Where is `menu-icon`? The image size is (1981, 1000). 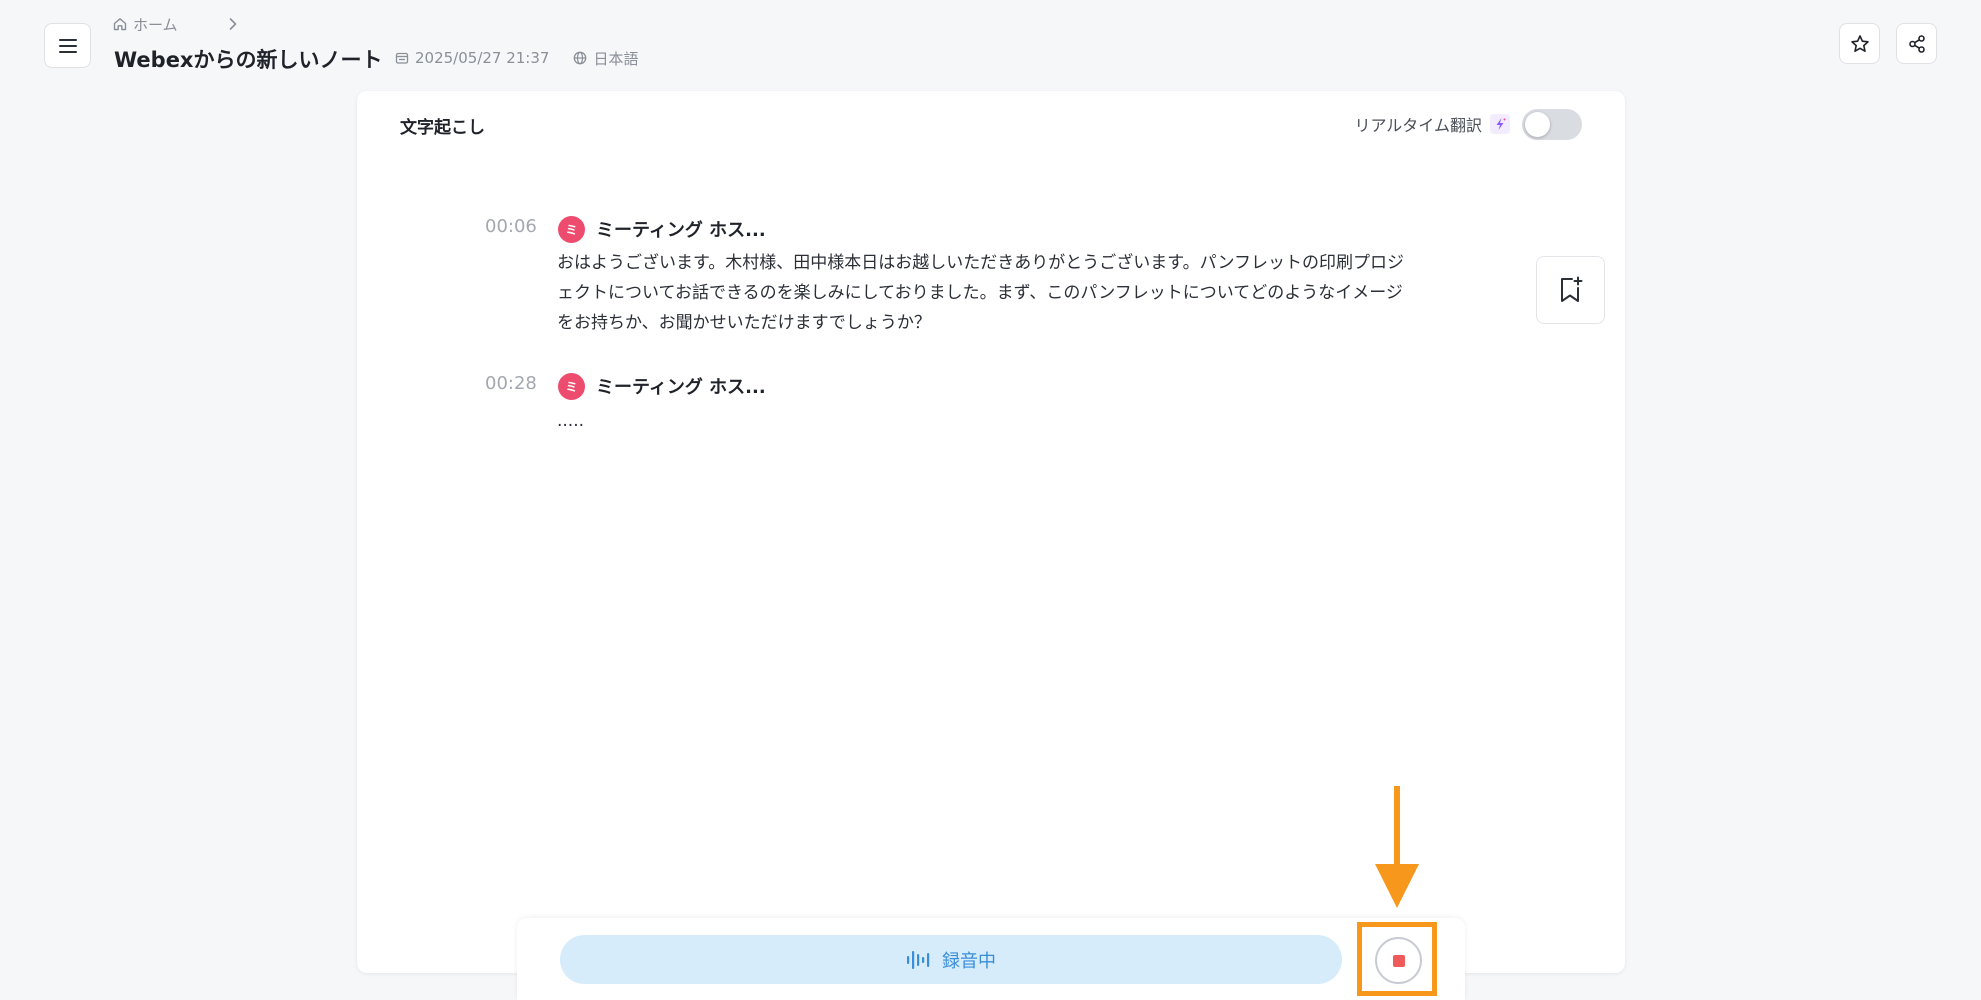
menu-icon is located at coordinates (67, 45).